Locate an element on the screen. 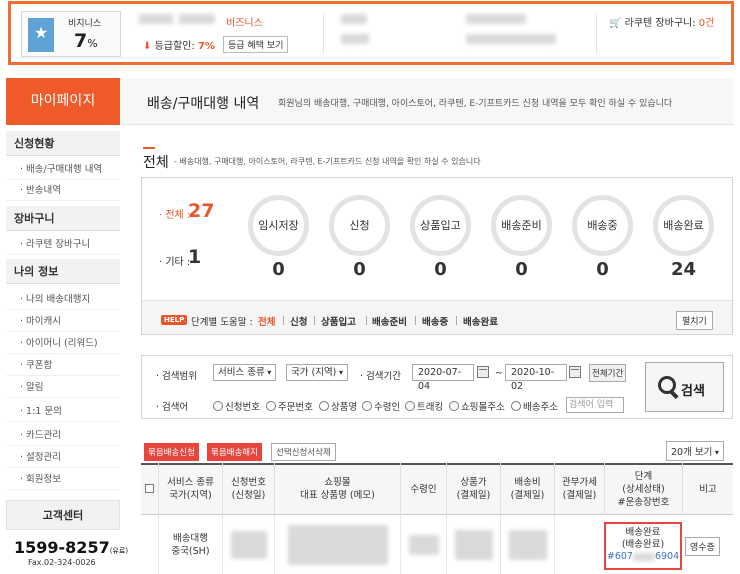 This screenshot has width=740, height=574. radio-mall-address: 쇼핑몰주소 is located at coordinates (477, 406).